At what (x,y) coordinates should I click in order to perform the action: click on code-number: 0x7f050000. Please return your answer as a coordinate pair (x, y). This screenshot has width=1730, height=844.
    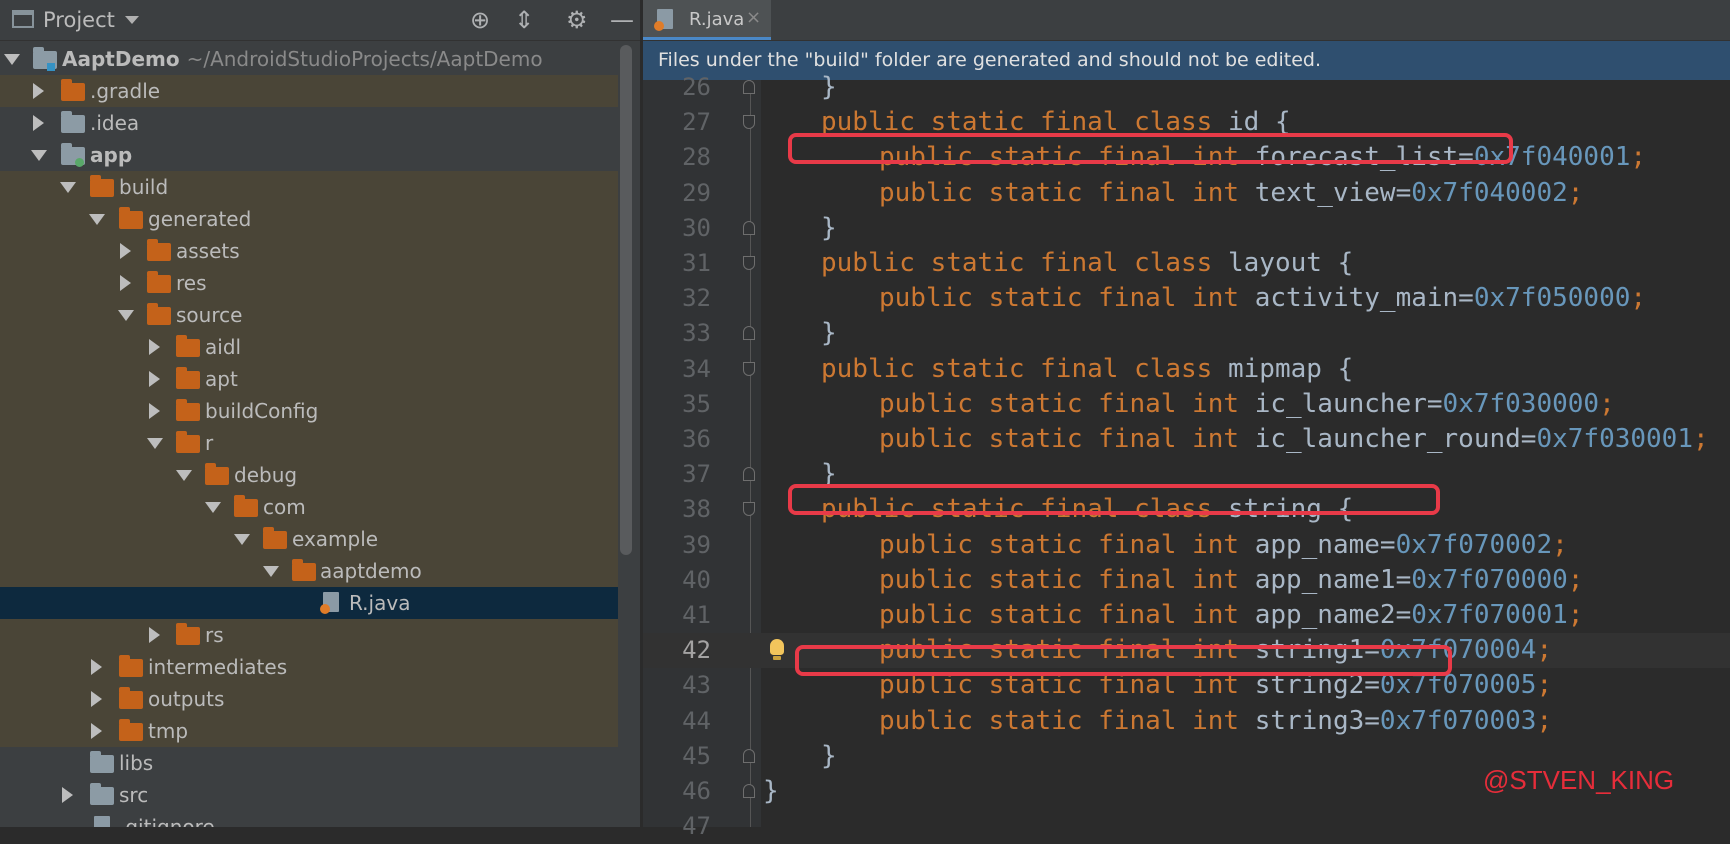
    Looking at the image, I should click on (1552, 298).